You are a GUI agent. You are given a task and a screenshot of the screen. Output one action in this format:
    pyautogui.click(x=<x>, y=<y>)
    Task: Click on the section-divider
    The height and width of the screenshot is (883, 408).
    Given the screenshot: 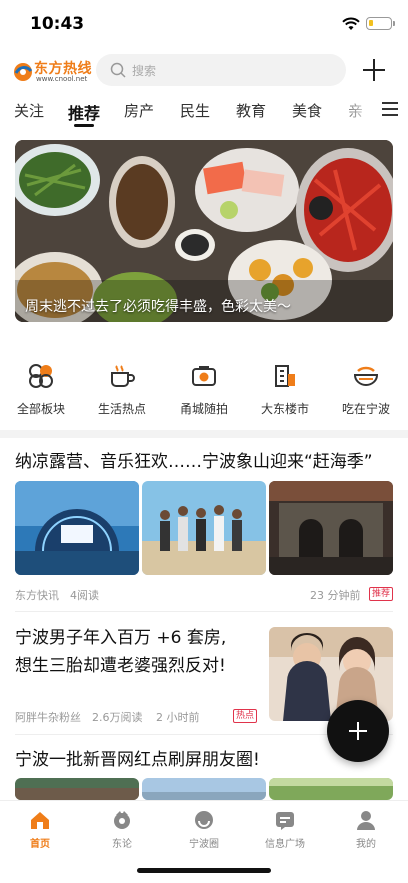 What is the action you would take?
    pyautogui.click(x=204, y=434)
    